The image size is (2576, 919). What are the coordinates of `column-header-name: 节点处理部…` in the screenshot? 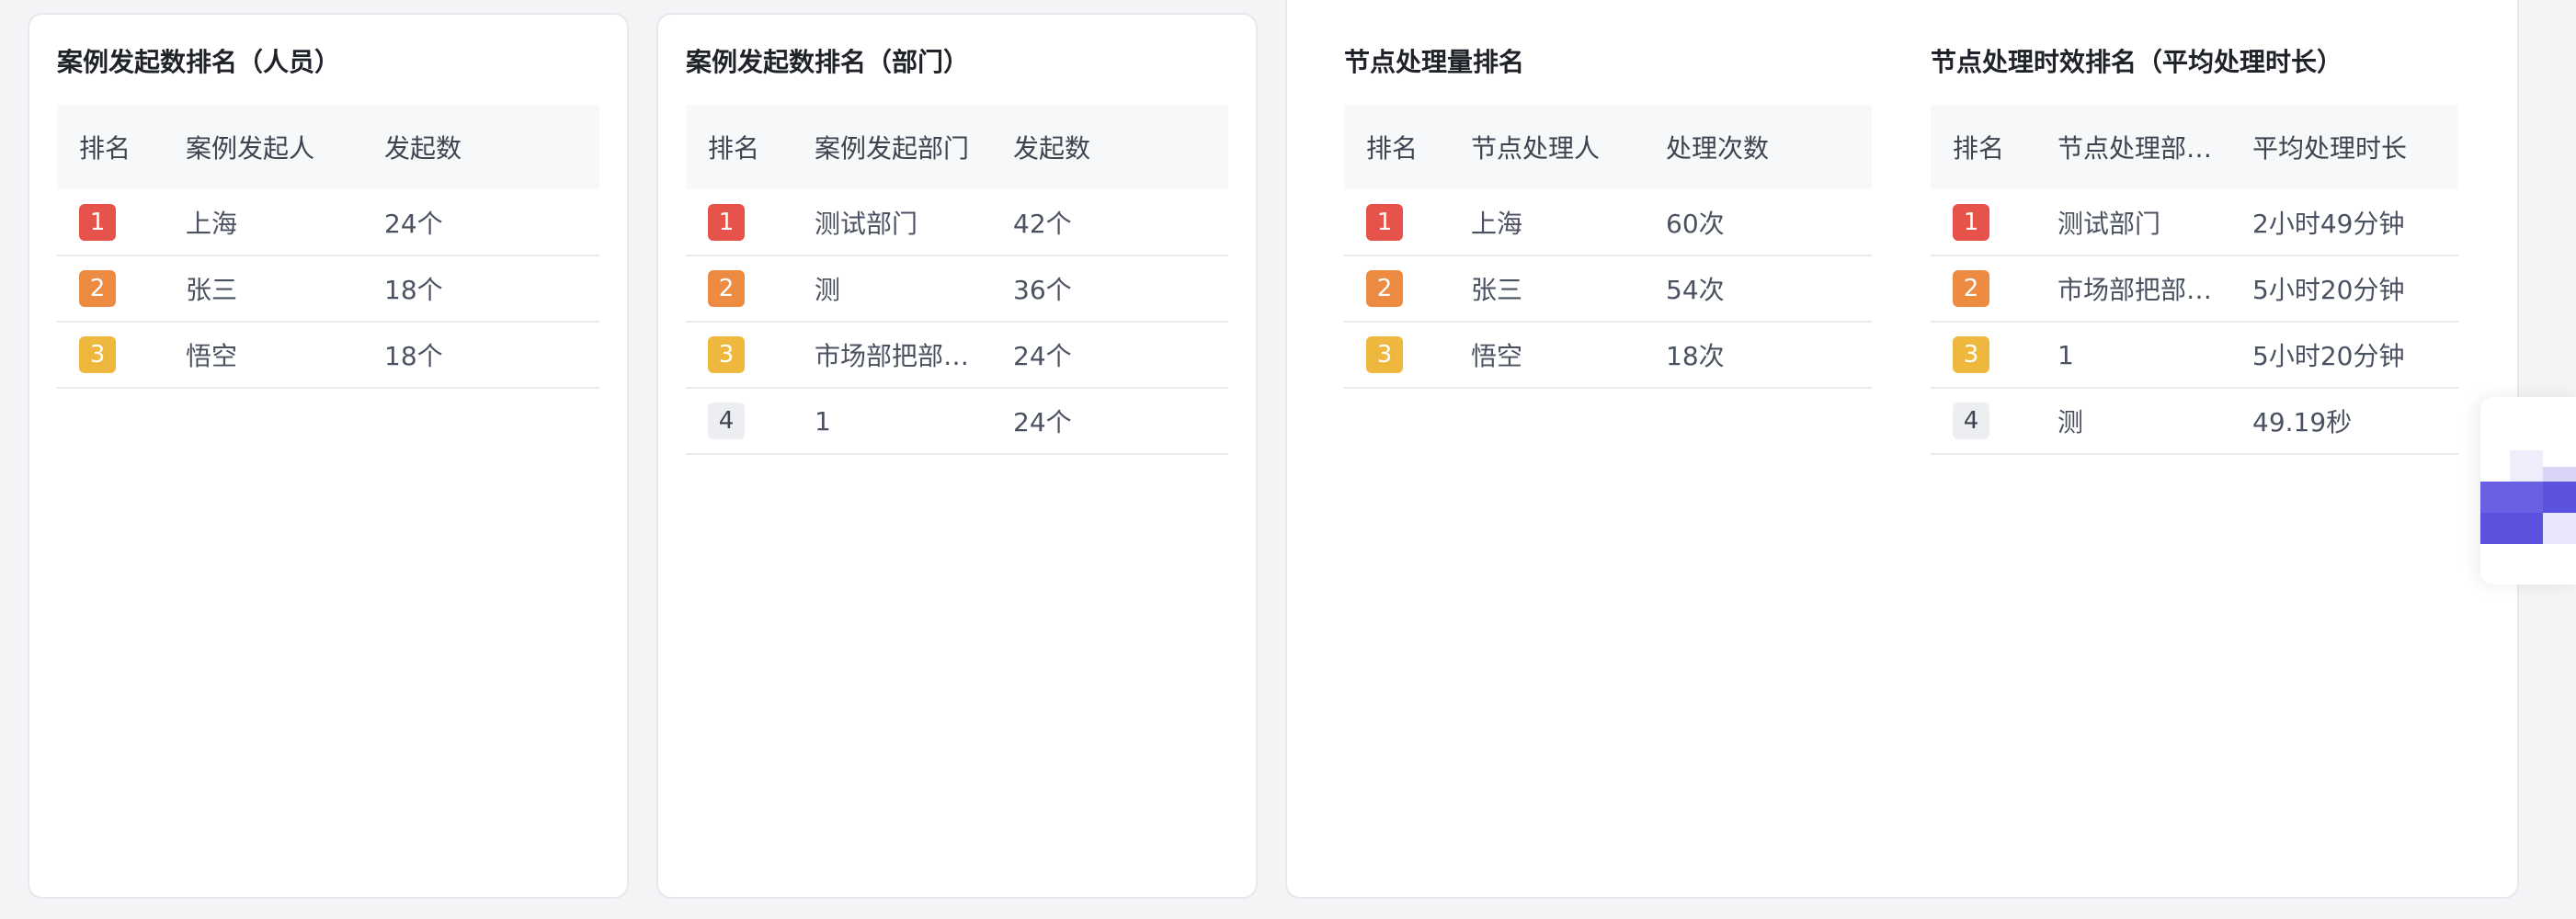 It's located at (2154, 147).